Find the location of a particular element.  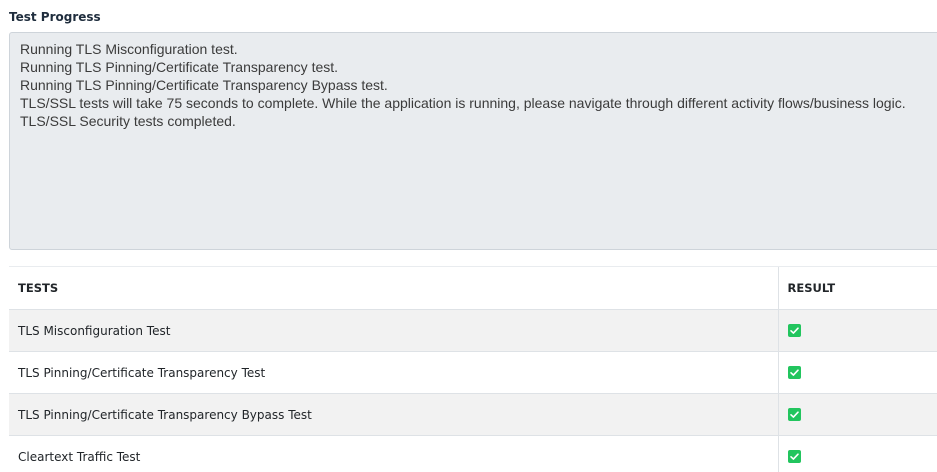

test-name-cell: Cleartext Traffic Test is located at coordinates (393, 453).